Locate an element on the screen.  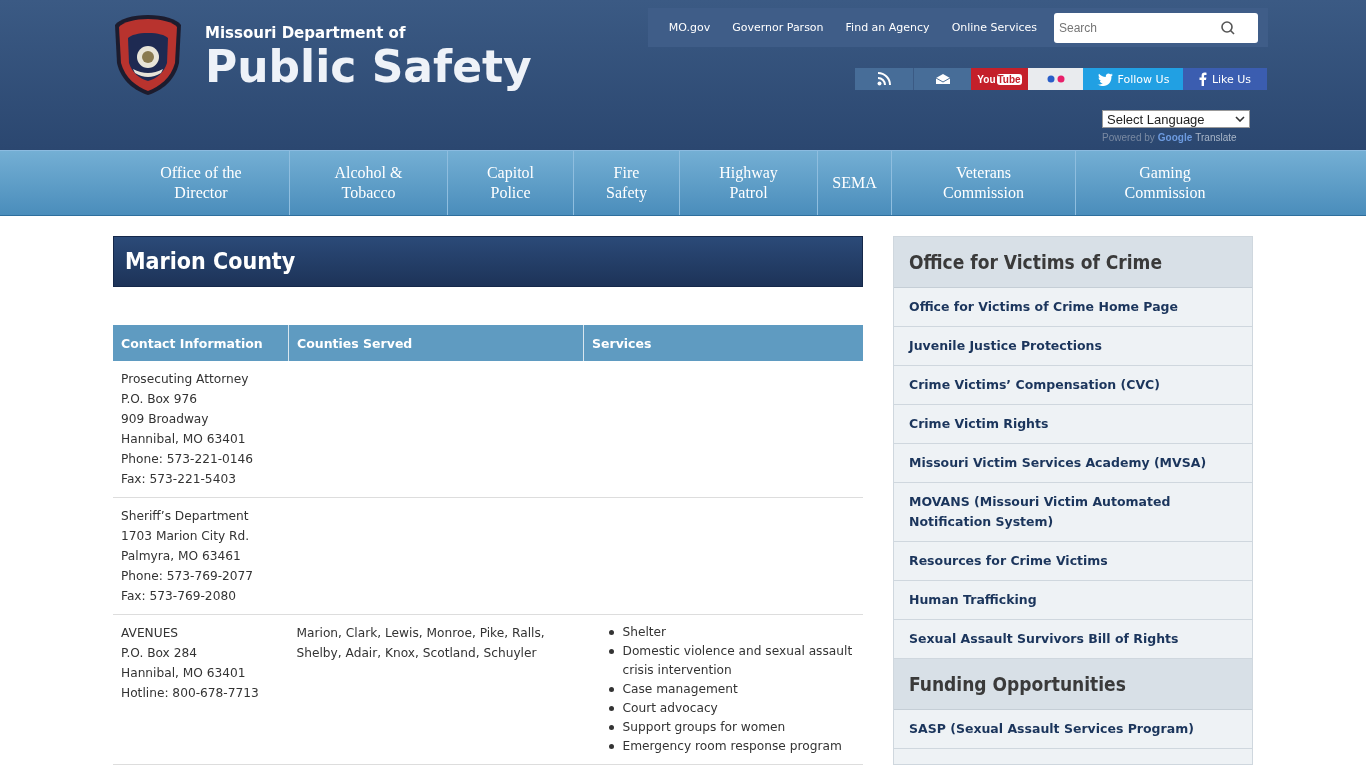
google-text: Google is located at coordinates (1175, 137).